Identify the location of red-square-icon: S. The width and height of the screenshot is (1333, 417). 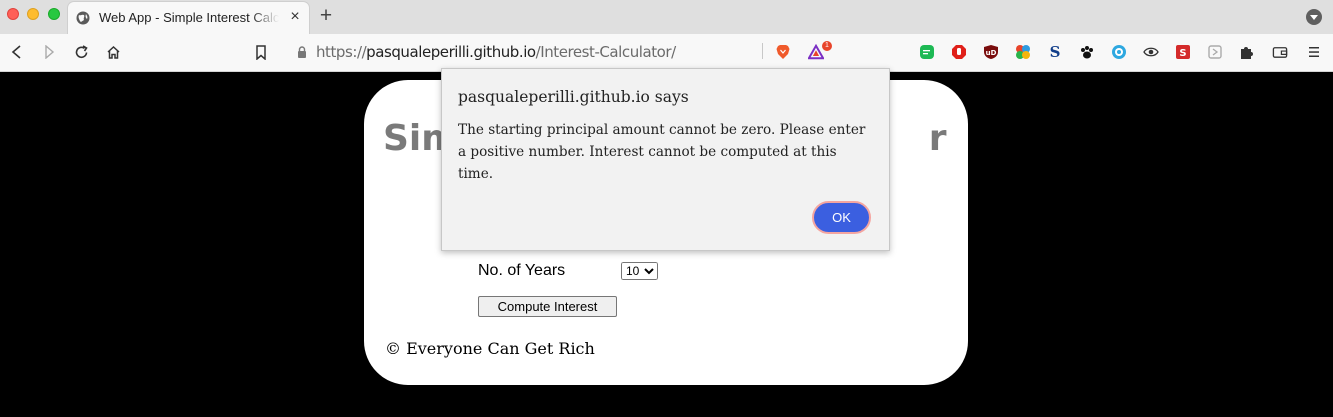
(1183, 52).